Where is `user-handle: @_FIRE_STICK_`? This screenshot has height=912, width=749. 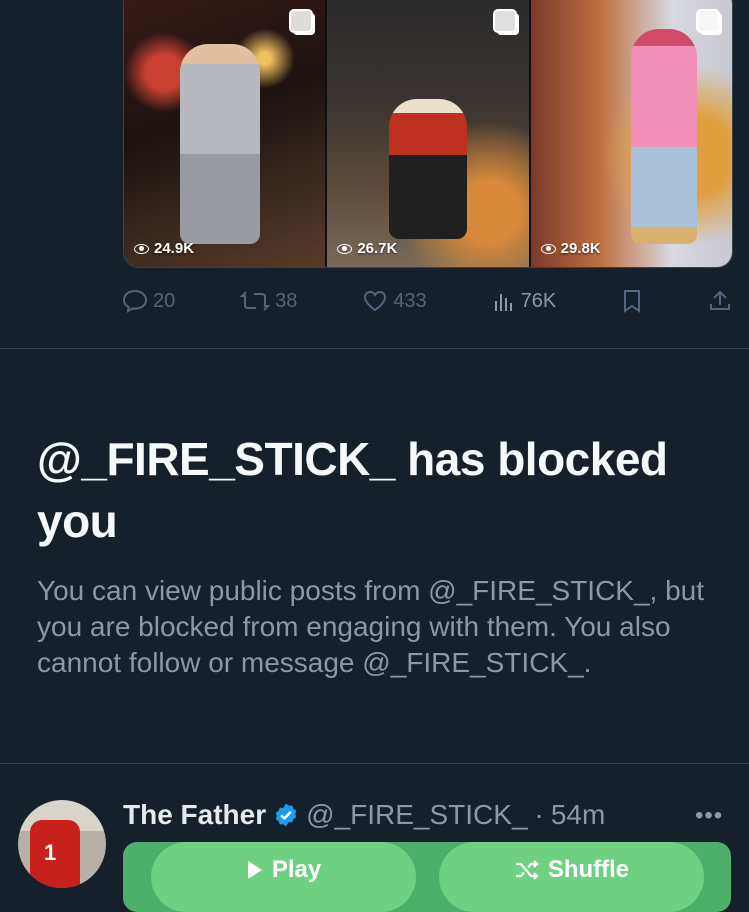
user-handle: @_FIRE_STICK_ is located at coordinates (416, 815).